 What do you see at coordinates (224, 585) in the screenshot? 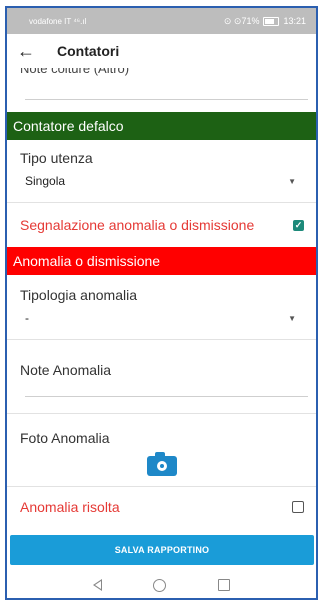
I see `nav-recent-icon` at bounding box center [224, 585].